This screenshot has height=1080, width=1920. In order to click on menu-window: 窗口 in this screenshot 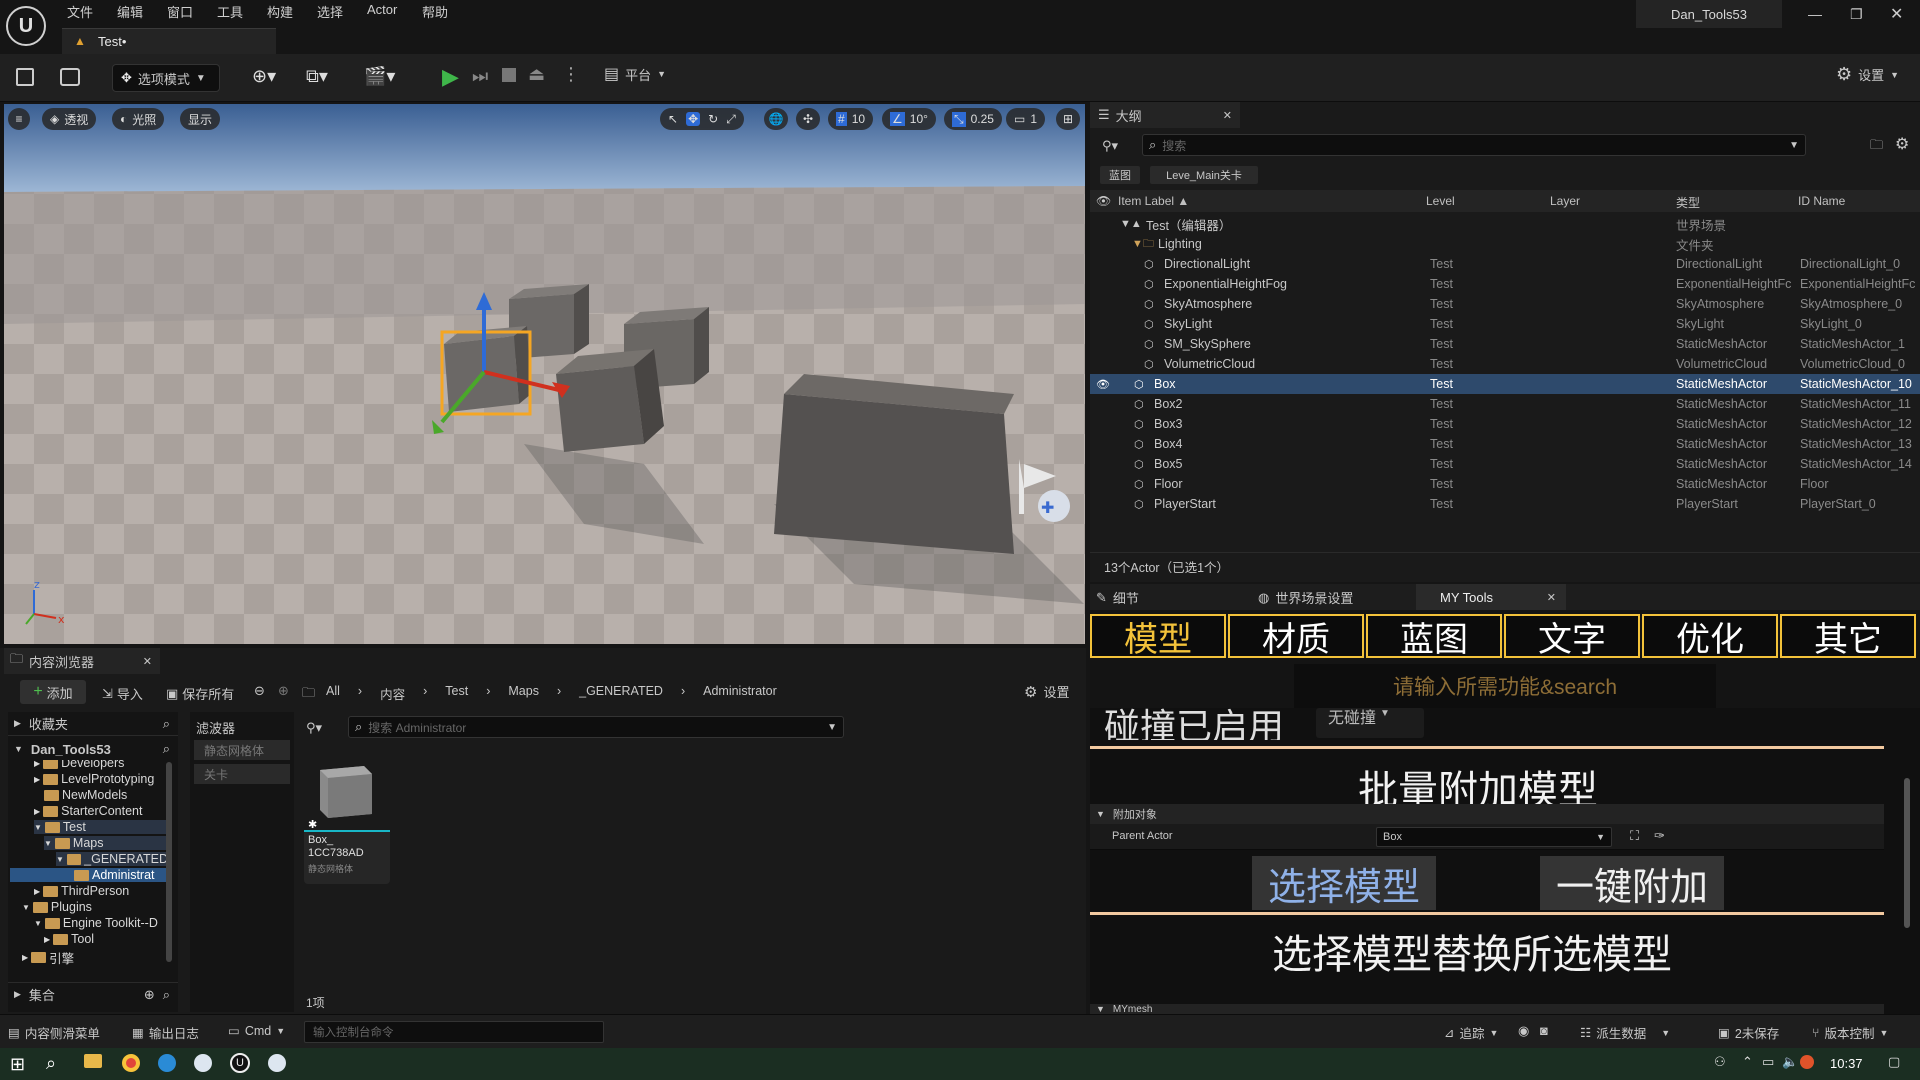, I will do `click(180, 11)`.